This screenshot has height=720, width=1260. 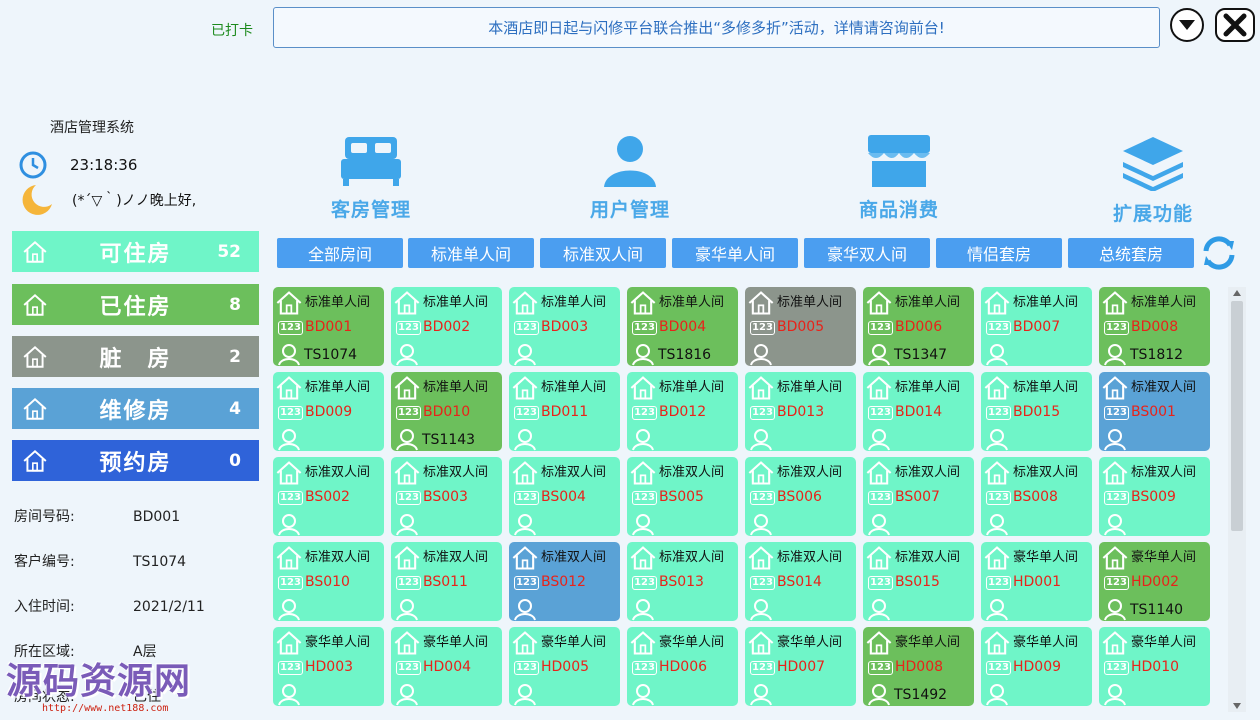 What do you see at coordinates (1036, 411) in the screenshot?
I see `room-card: 标准单人间 123 BD015` at bounding box center [1036, 411].